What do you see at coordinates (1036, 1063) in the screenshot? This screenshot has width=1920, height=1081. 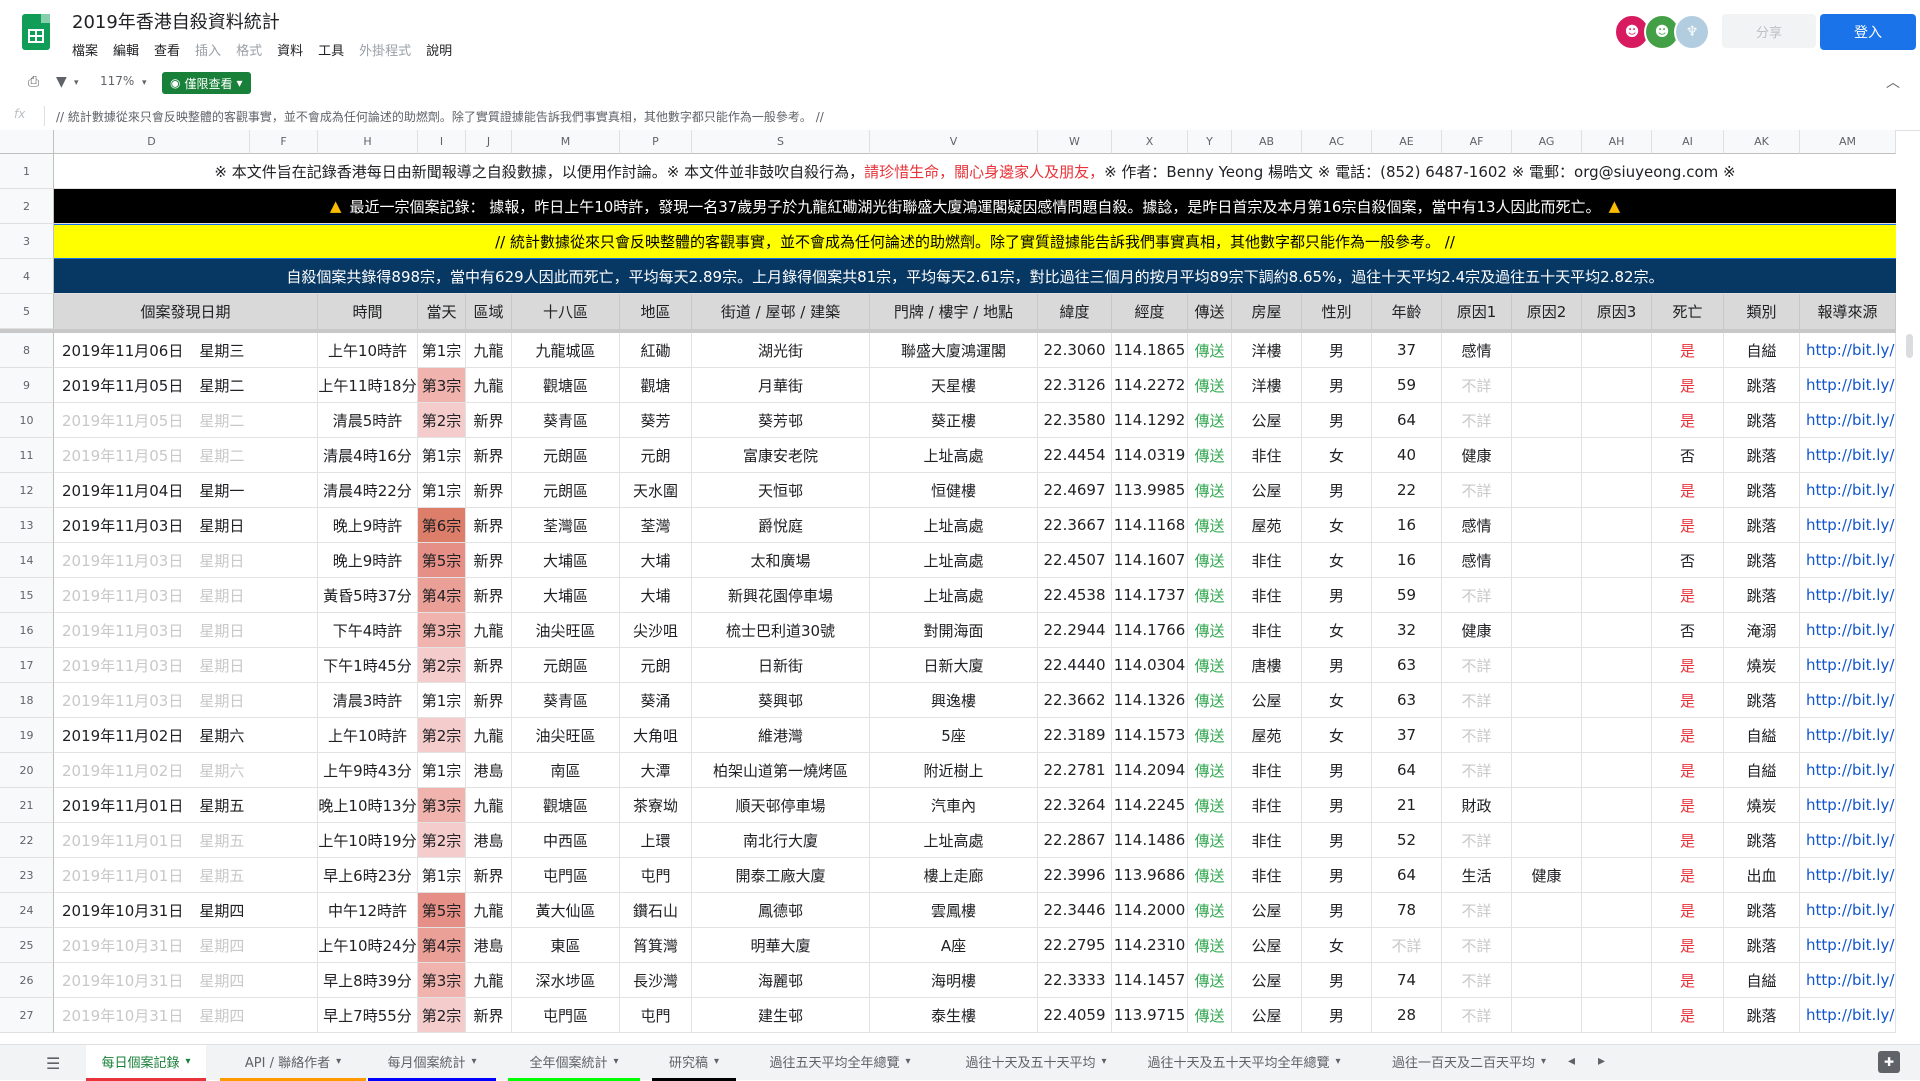 I see `sheet-tab: 過往十天及五十天平均 ▾` at bounding box center [1036, 1063].